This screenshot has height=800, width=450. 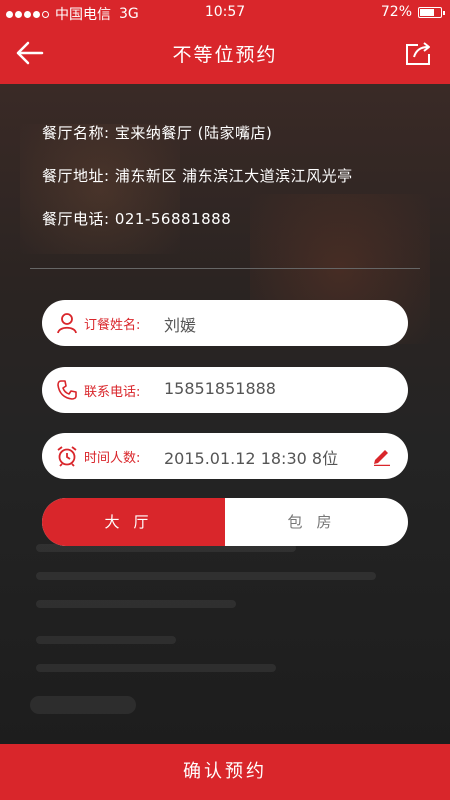 What do you see at coordinates (193, 133) in the screenshot?
I see `restaurant-name: 宝来纳餐厅 (陆家嘴店)` at bounding box center [193, 133].